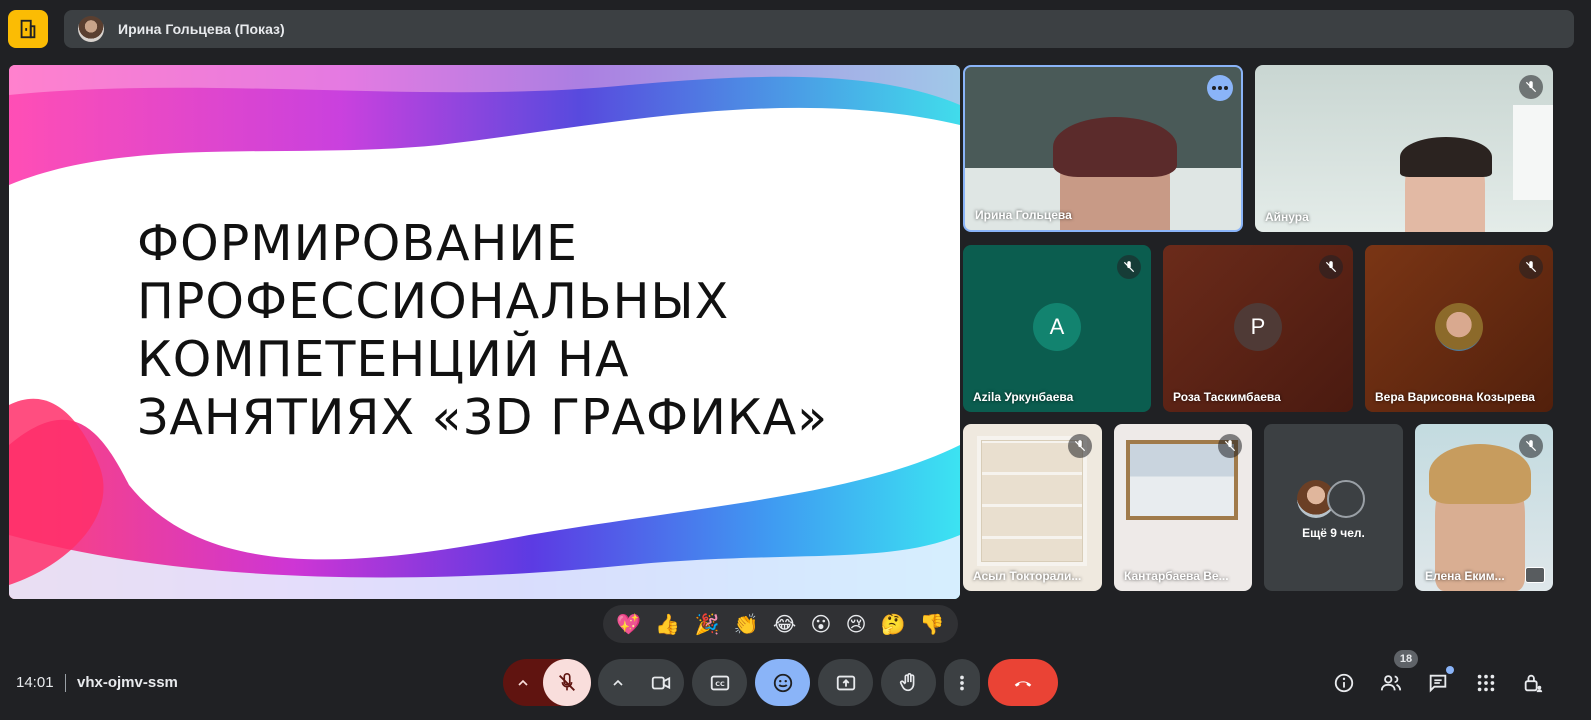 This screenshot has width=1591, height=720. I want to click on reactions-bar: 💖 👍 🎉 👏 😂 😮 😢 🤔 👎, so click(780, 624).